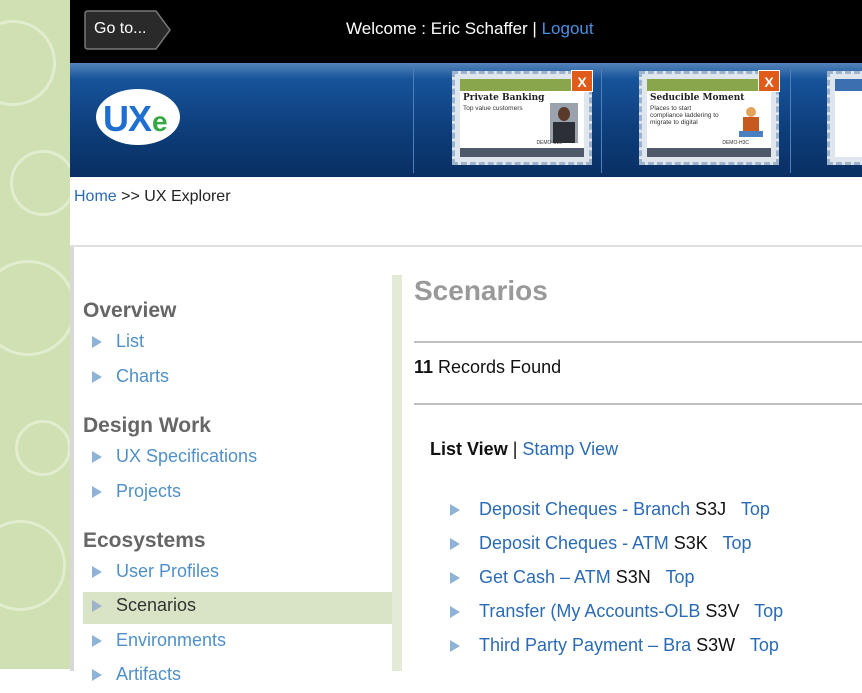 Image resolution: width=862 pixels, height=693 pixels. Describe the element at coordinates (242, 608) in the screenshot. I see `nav-item-scenarios: Scenarios` at that location.